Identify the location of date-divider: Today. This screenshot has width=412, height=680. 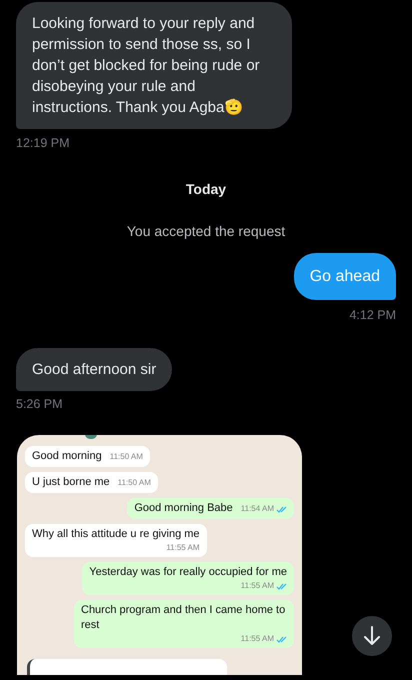
(206, 189).